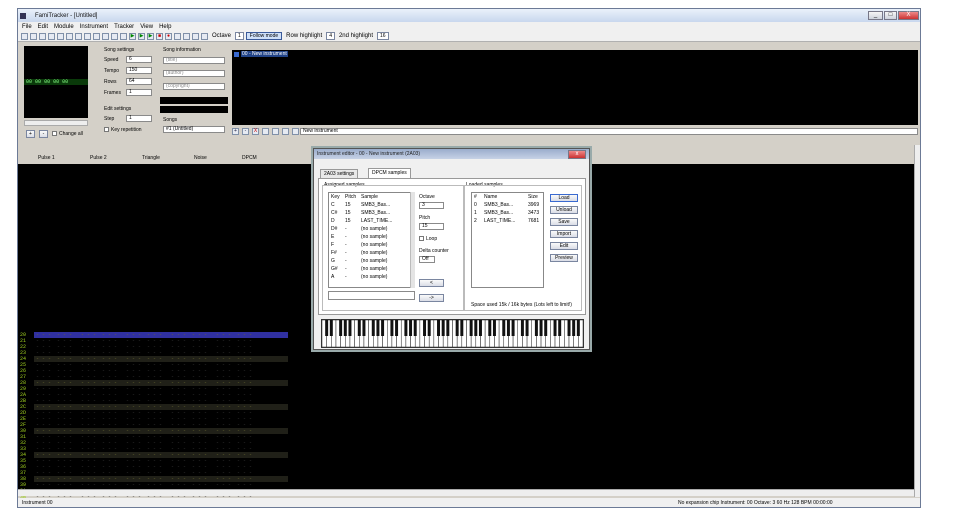 This screenshot has width=960, height=520. I want to click on menu-edit: Edit, so click(43, 27).